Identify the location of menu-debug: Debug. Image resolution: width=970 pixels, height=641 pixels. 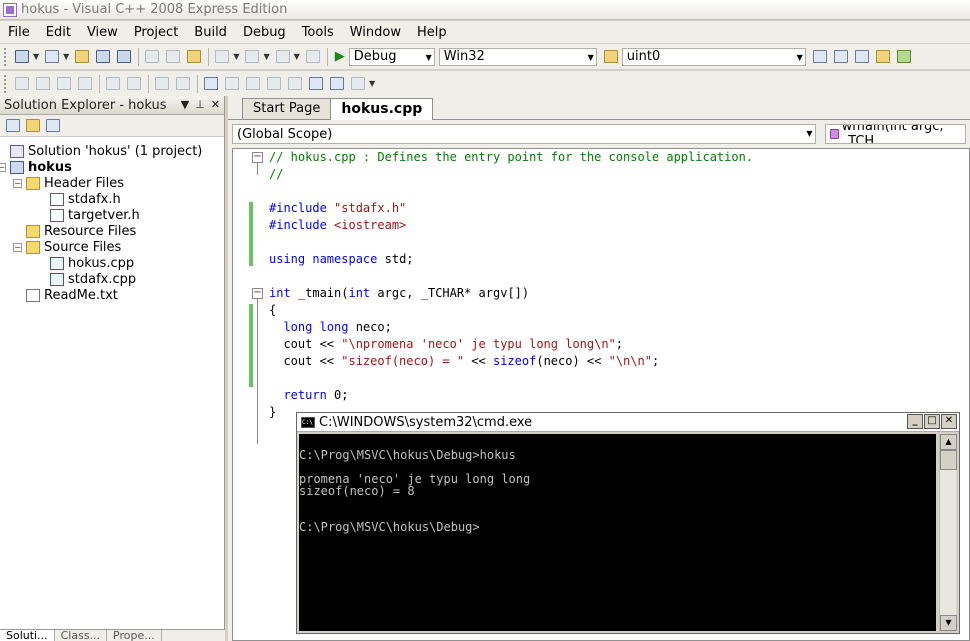
(264, 32).